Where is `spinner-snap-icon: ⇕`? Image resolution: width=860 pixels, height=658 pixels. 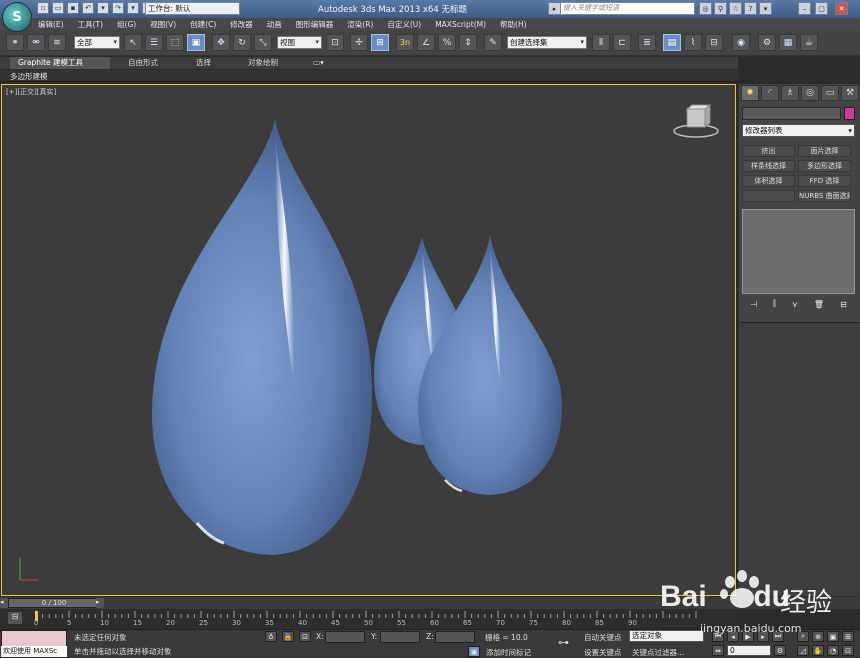 spinner-snap-icon: ⇕ is located at coordinates (468, 42).